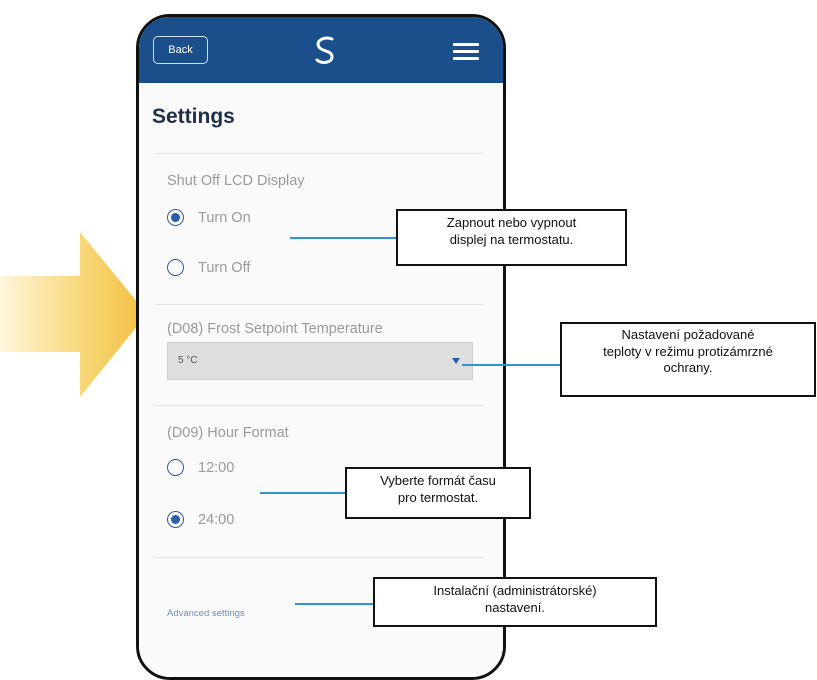 The height and width of the screenshot is (680, 817). What do you see at coordinates (224, 217) in the screenshot?
I see `radio-label: Turn On` at bounding box center [224, 217].